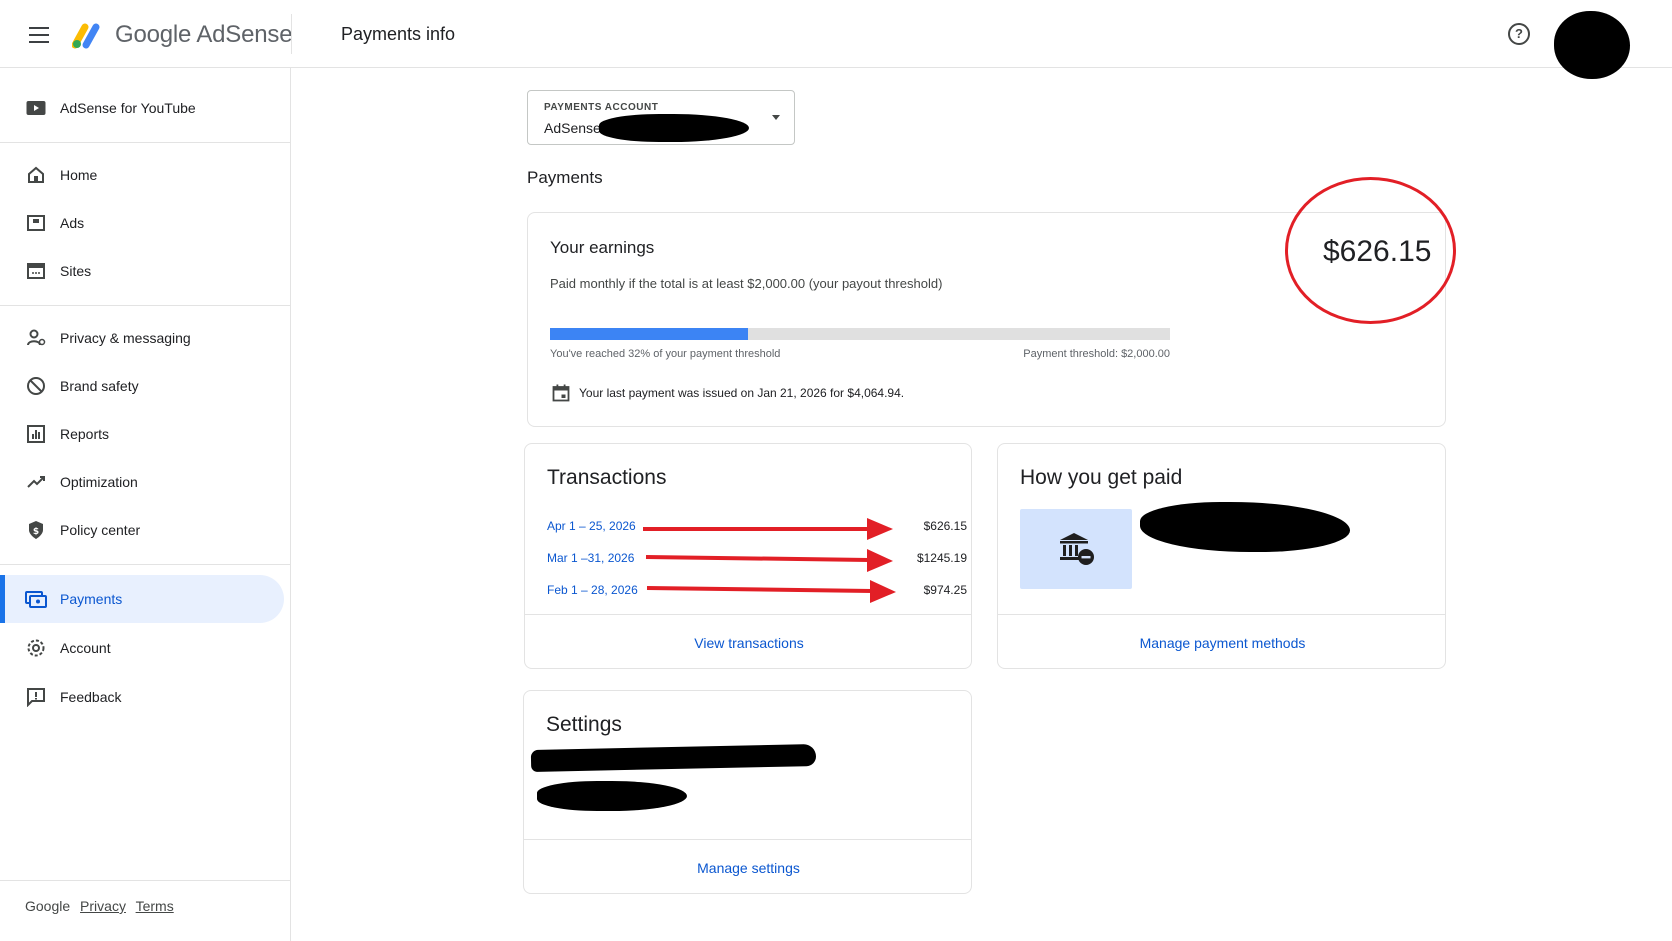  What do you see at coordinates (561, 393) in the screenshot?
I see `calendar-icon` at bounding box center [561, 393].